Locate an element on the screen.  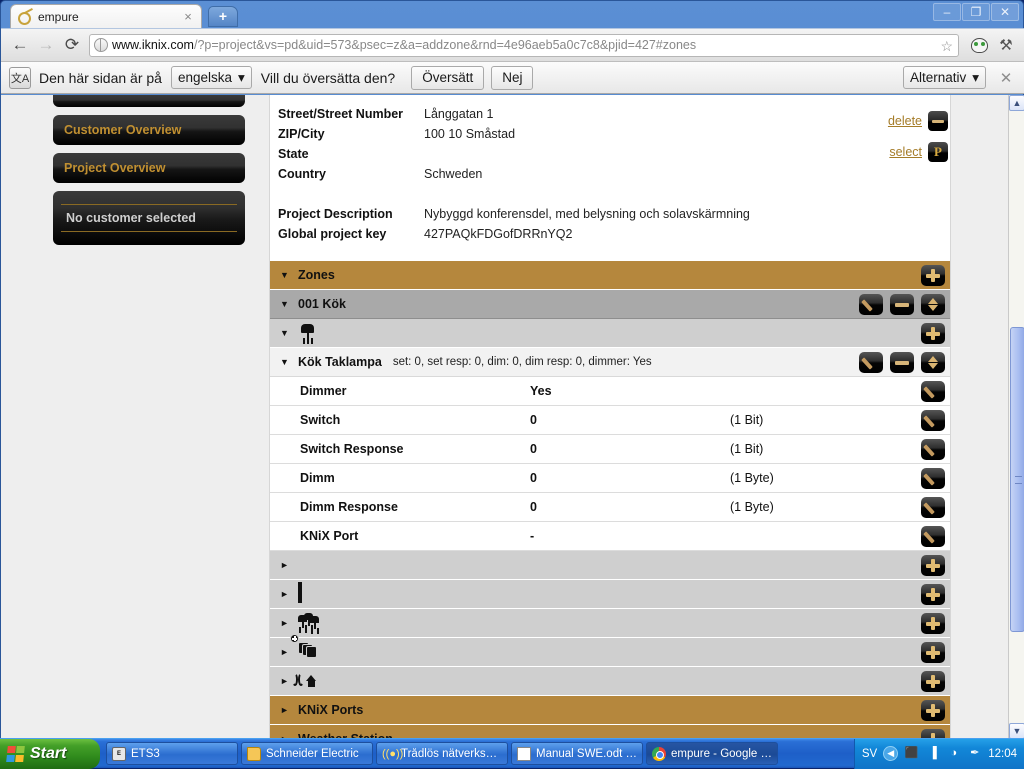
category-row-scenes: ► is located at coordinates (610, 623).